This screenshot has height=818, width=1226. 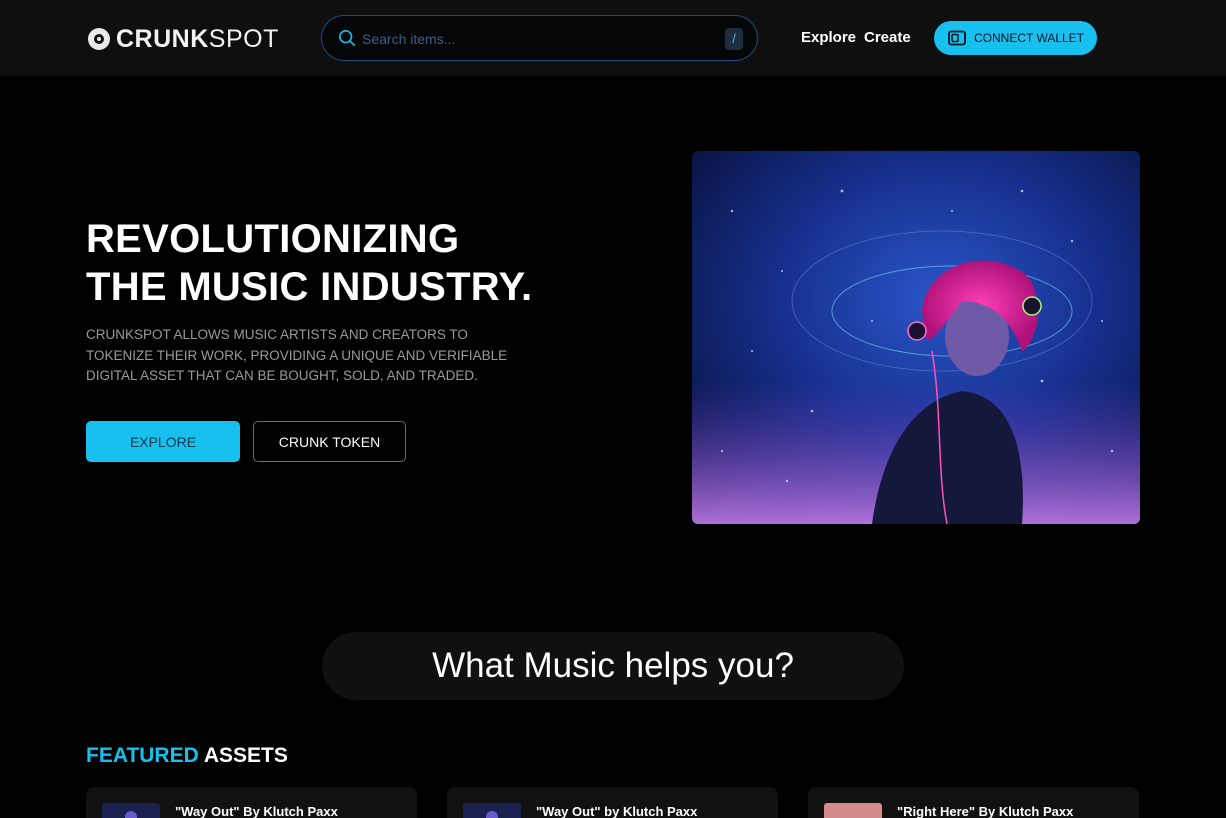 What do you see at coordinates (887, 37) in the screenshot?
I see `nav-create-link: Create` at bounding box center [887, 37].